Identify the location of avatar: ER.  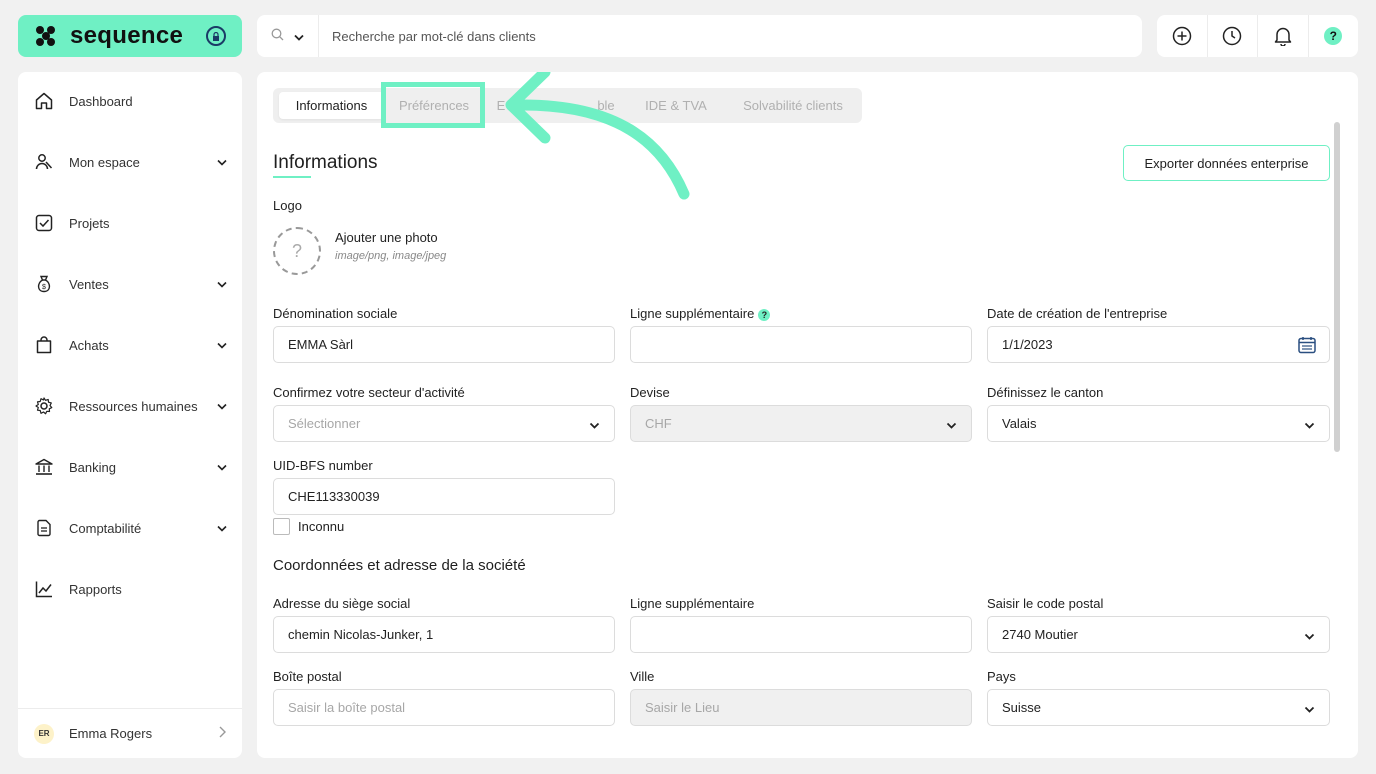
(44, 733).